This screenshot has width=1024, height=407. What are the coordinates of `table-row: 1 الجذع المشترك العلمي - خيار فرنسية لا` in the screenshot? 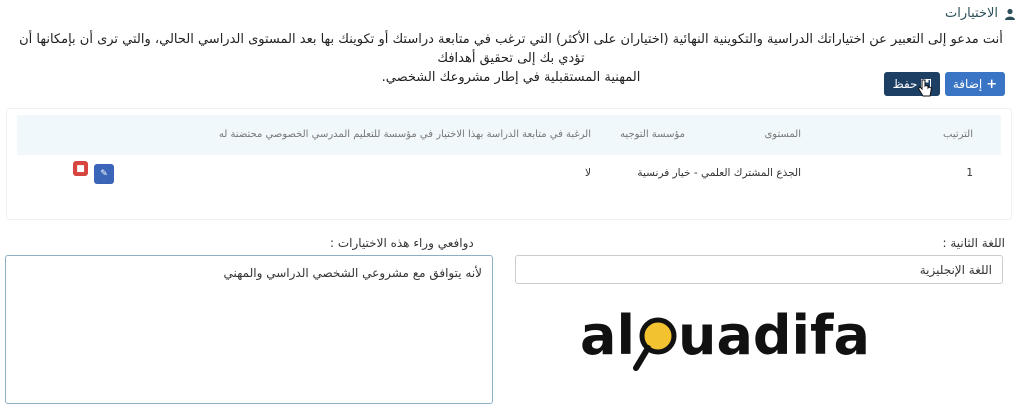 It's located at (509, 180).